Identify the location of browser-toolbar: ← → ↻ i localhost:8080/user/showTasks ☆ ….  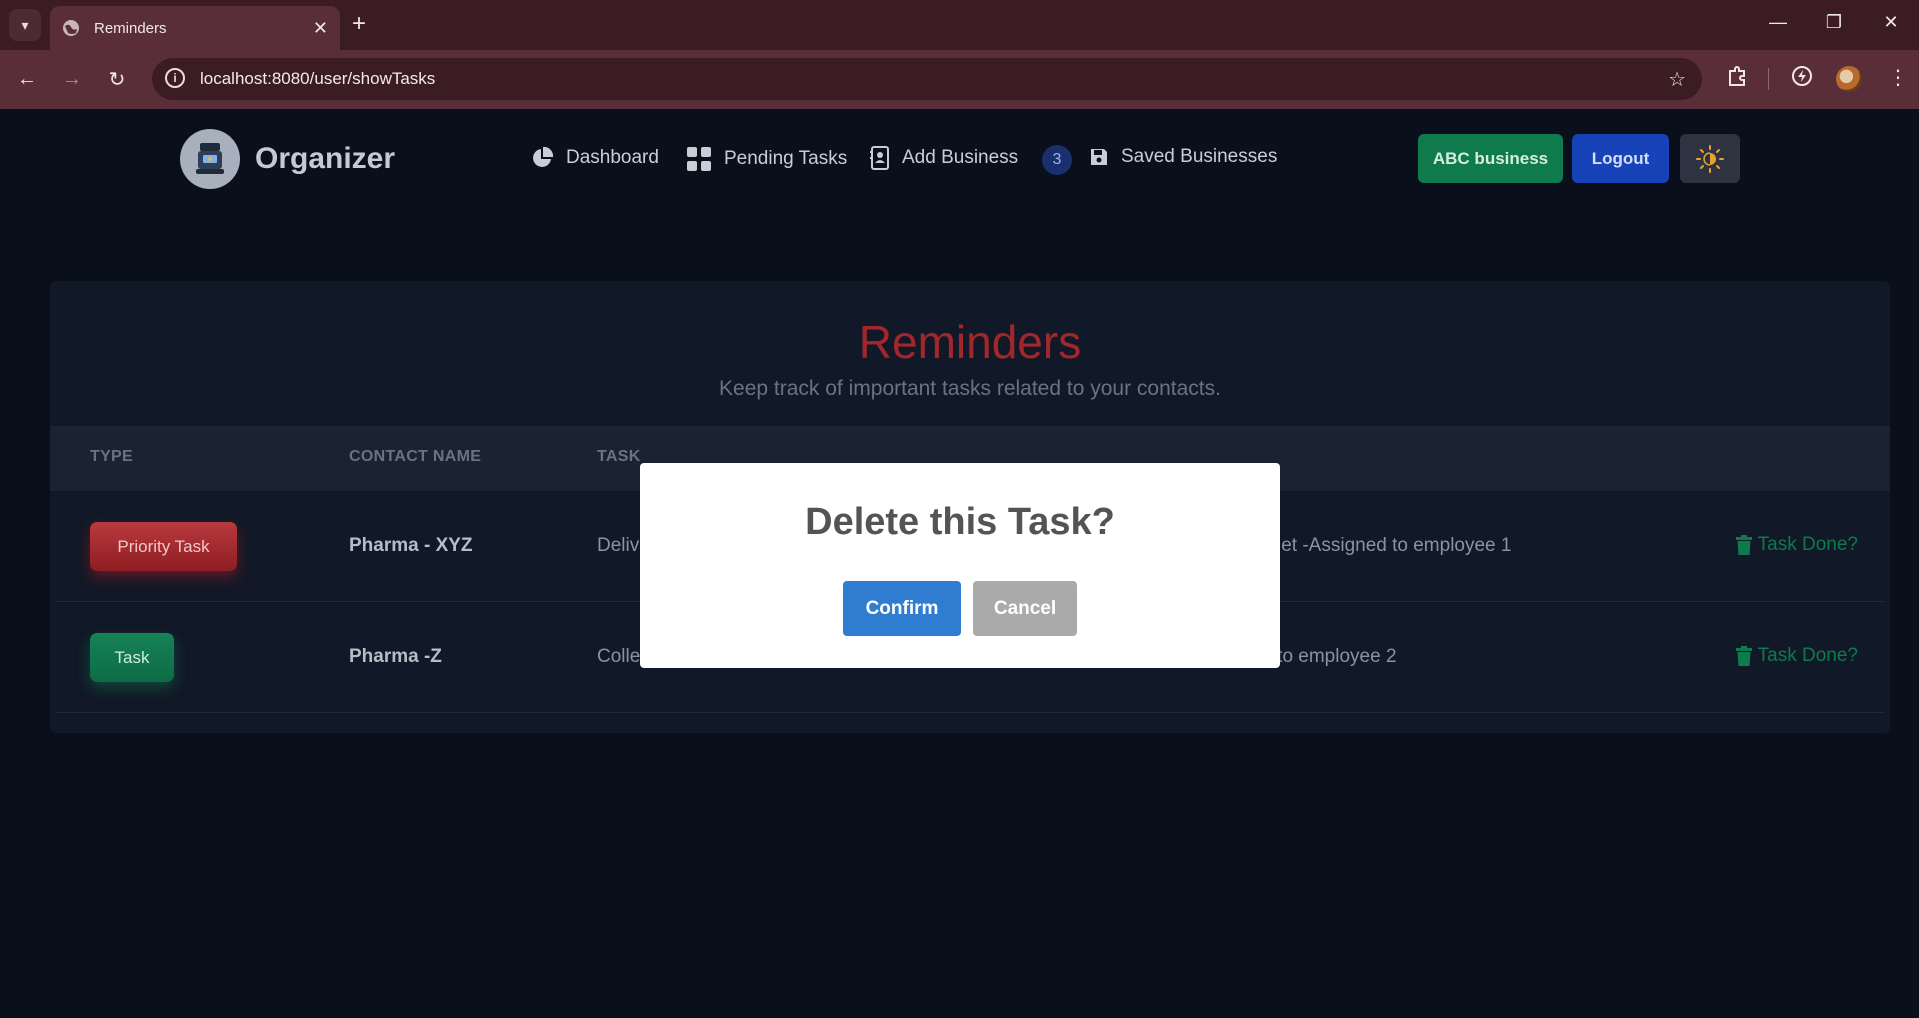
(959, 79).